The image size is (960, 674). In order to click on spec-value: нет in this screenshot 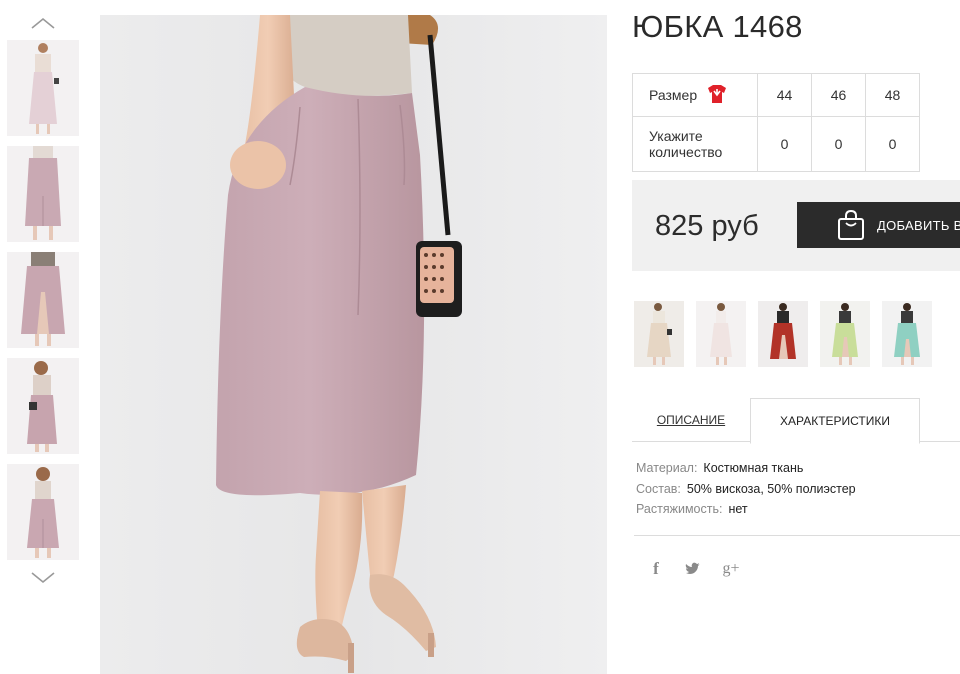, I will do `click(738, 509)`.